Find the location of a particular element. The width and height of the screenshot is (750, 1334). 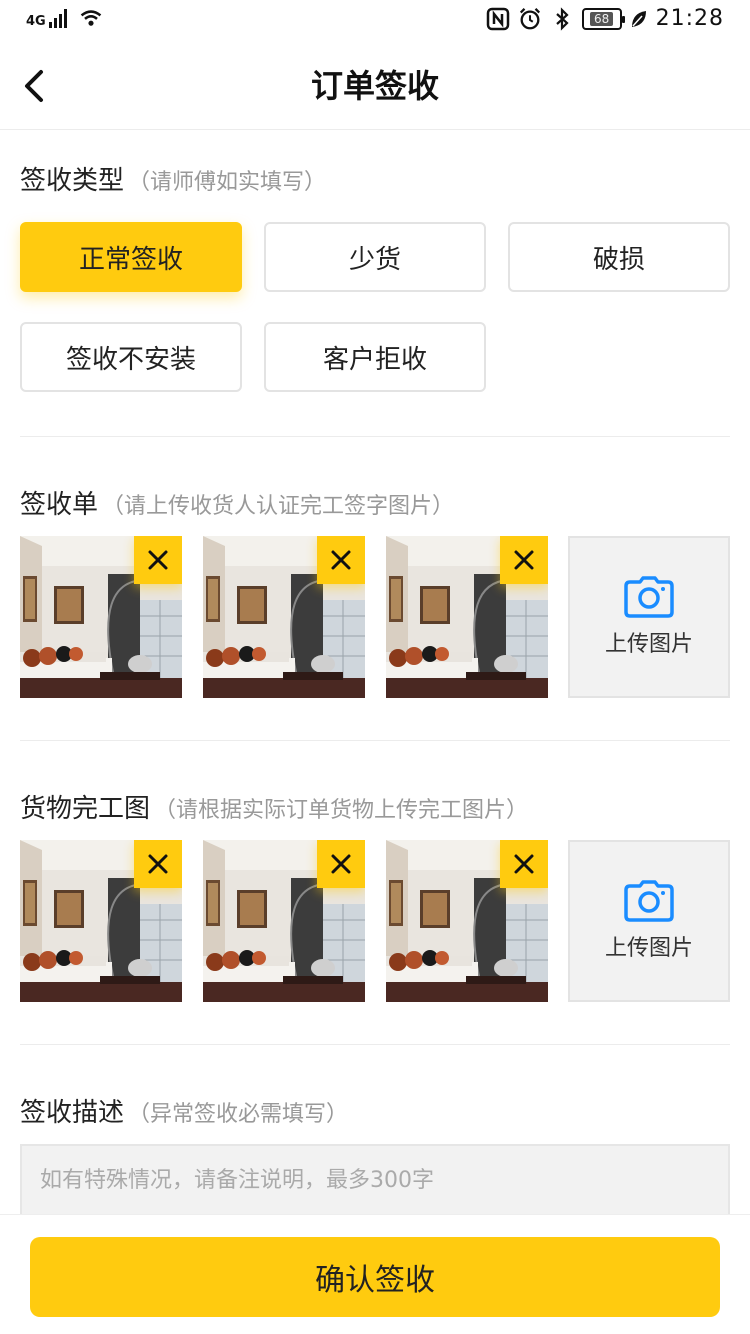

receipt-upload-button: 上传图片 is located at coordinates (649, 617).